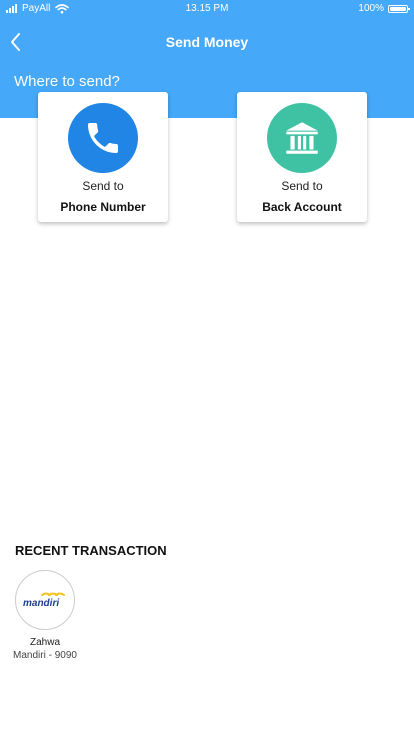 The height and width of the screenshot is (736, 414). I want to click on recent-detail: Mandiri - 9090, so click(45, 655).